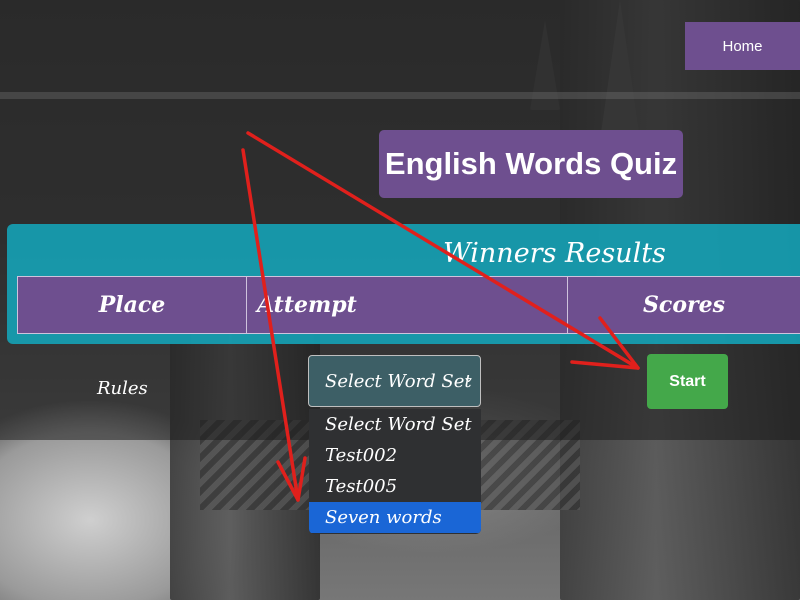 This screenshot has height=600, width=800. What do you see at coordinates (468, 378) in the screenshot?
I see `chevron-down-icon: ⌄` at bounding box center [468, 378].